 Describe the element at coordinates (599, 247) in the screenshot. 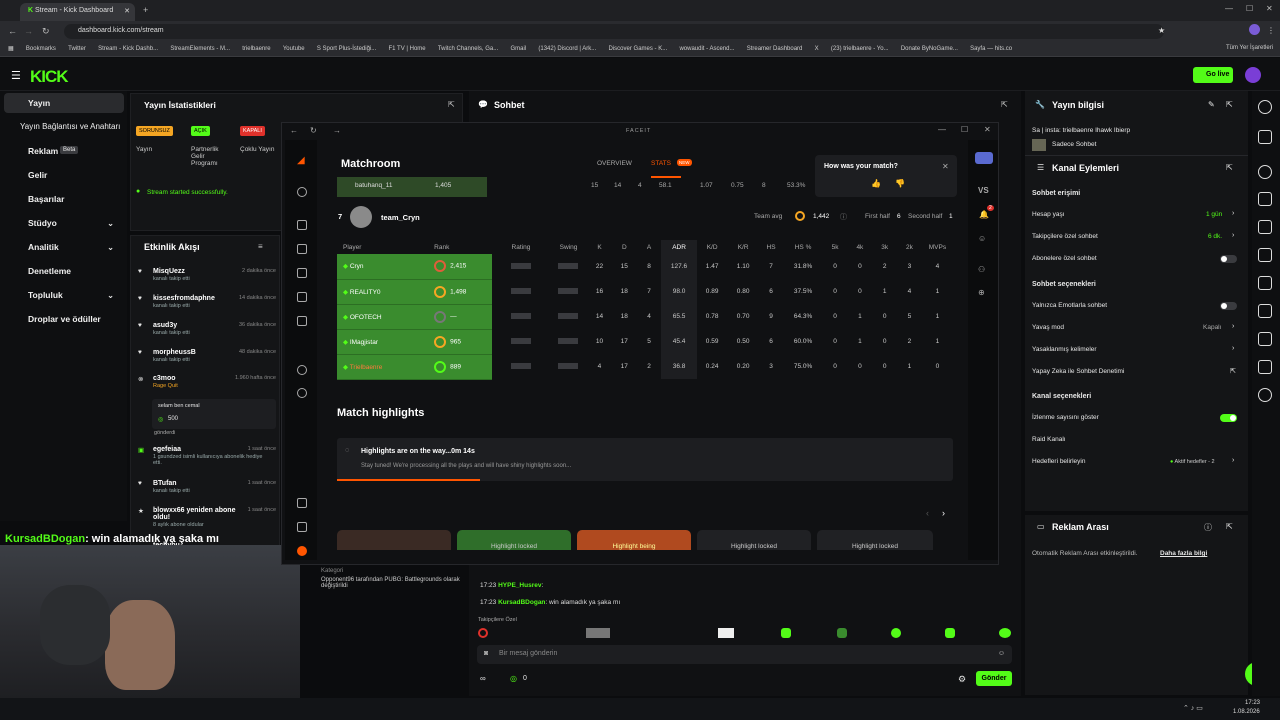

I see `column-header: K` at that location.